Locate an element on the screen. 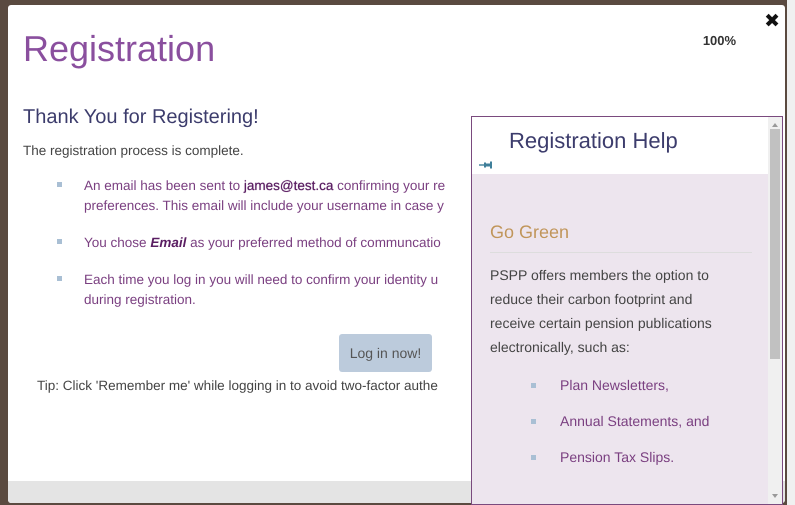 This screenshot has width=795, height=505. help-scrollbar is located at coordinates (775, 310).